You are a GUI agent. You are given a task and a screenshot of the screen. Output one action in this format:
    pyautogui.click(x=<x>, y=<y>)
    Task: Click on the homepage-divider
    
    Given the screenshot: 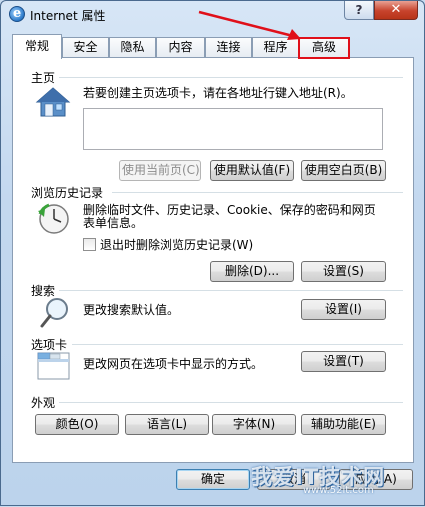 What is the action you would take?
    pyautogui.click(x=231, y=77)
    